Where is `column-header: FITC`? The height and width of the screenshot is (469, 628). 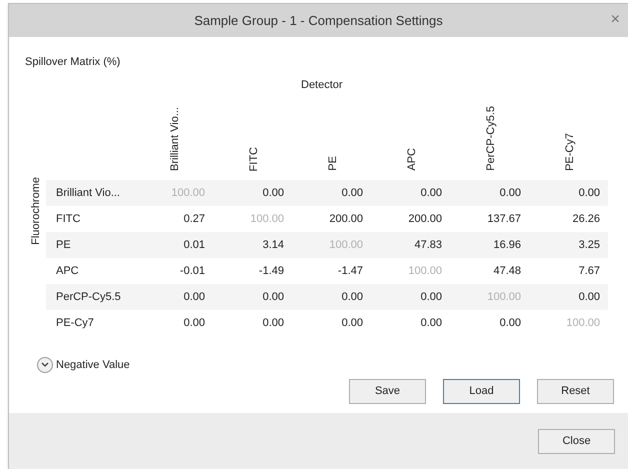 column-header: FITC is located at coordinates (253, 158).